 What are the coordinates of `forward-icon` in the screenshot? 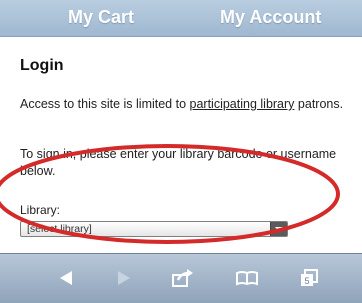 It's located at (123, 278).